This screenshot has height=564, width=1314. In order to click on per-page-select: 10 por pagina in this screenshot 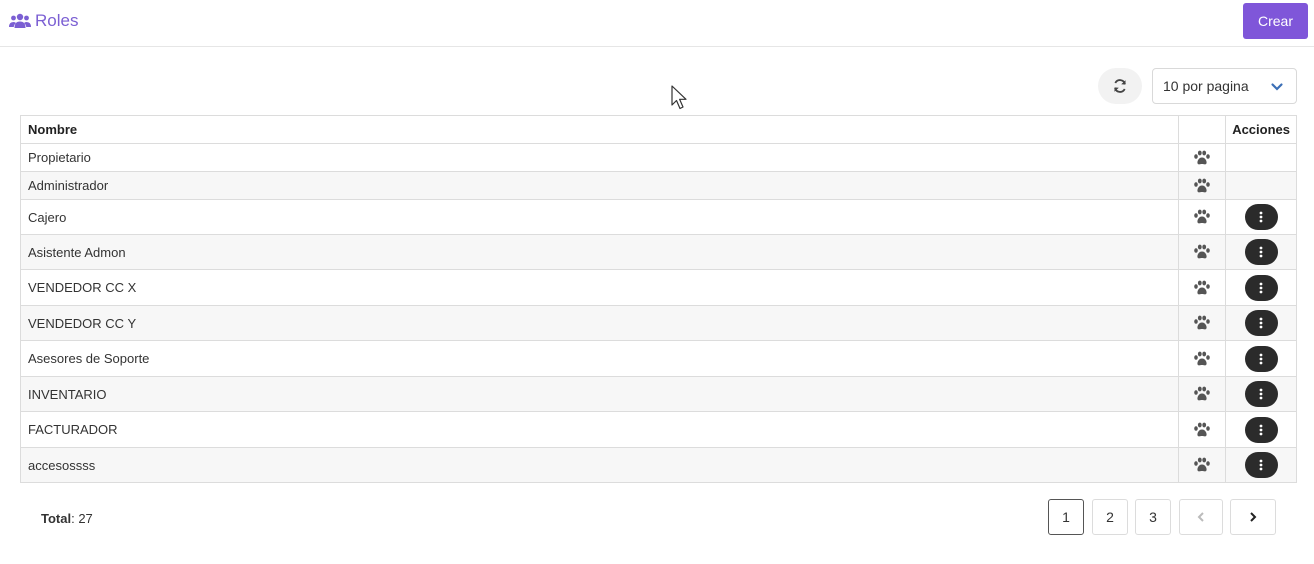, I will do `click(1224, 86)`.